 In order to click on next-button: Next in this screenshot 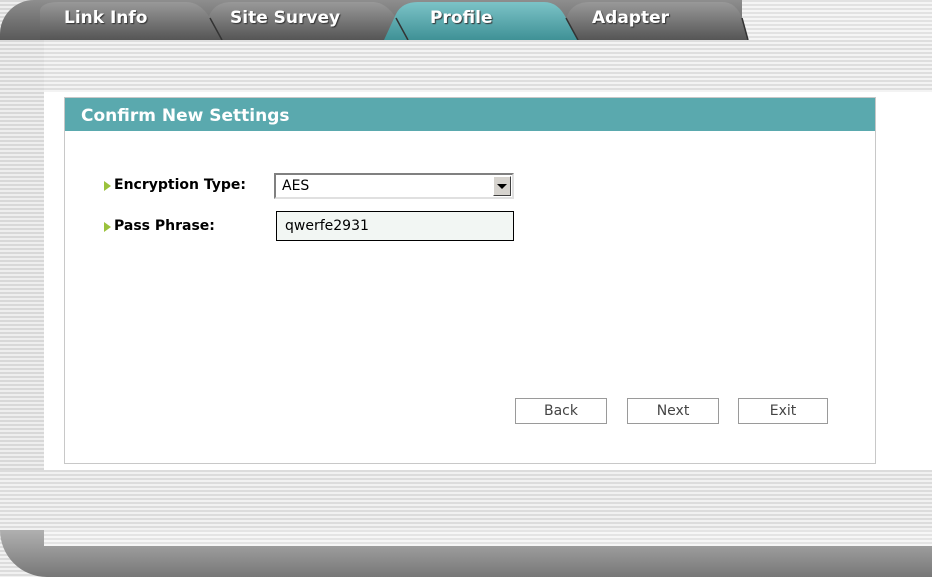, I will do `click(673, 411)`.